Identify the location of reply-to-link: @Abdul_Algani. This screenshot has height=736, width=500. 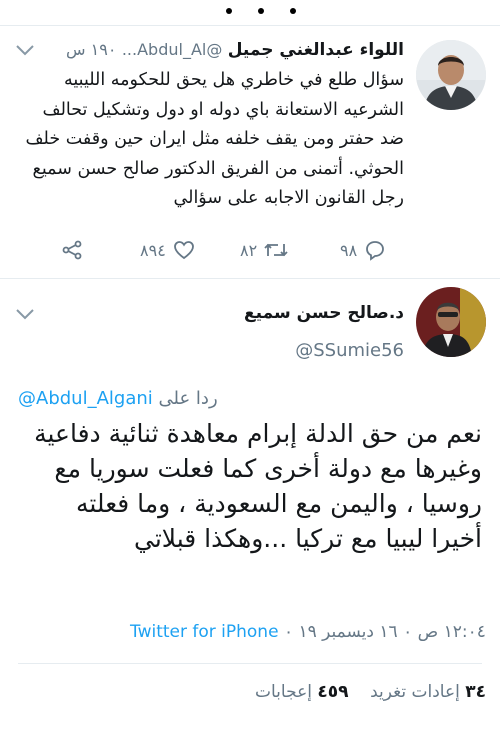
(85, 398).